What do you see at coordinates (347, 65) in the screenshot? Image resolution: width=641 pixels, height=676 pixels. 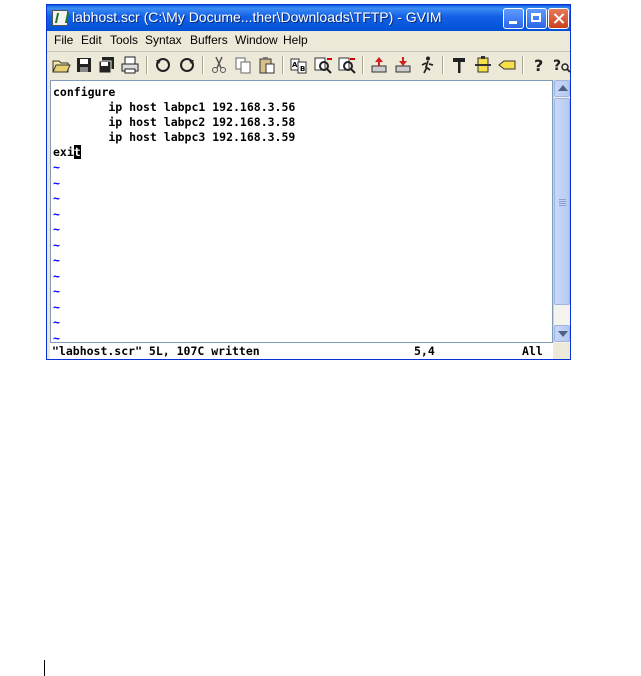 I see `find-prev-icon` at bounding box center [347, 65].